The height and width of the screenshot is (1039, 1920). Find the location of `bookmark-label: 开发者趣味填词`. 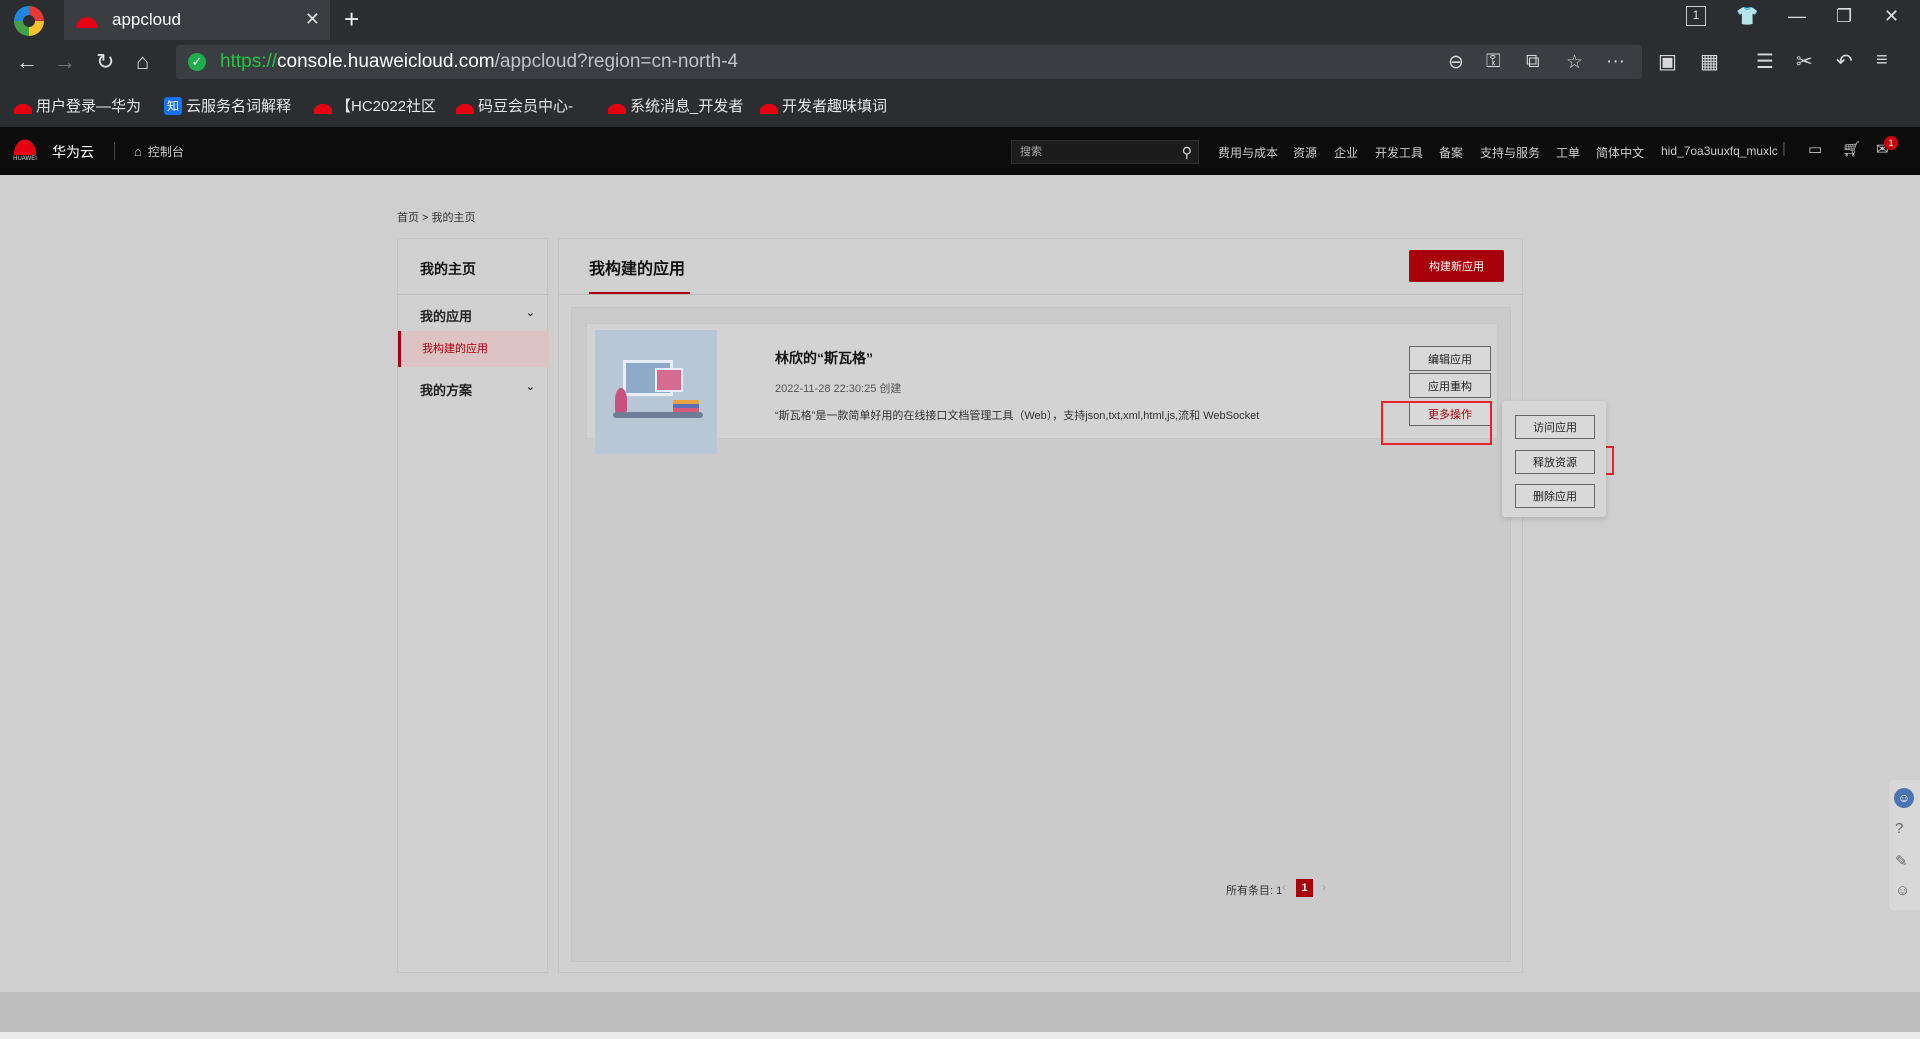

bookmark-label: 开发者趣味填词 is located at coordinates (835, 106).